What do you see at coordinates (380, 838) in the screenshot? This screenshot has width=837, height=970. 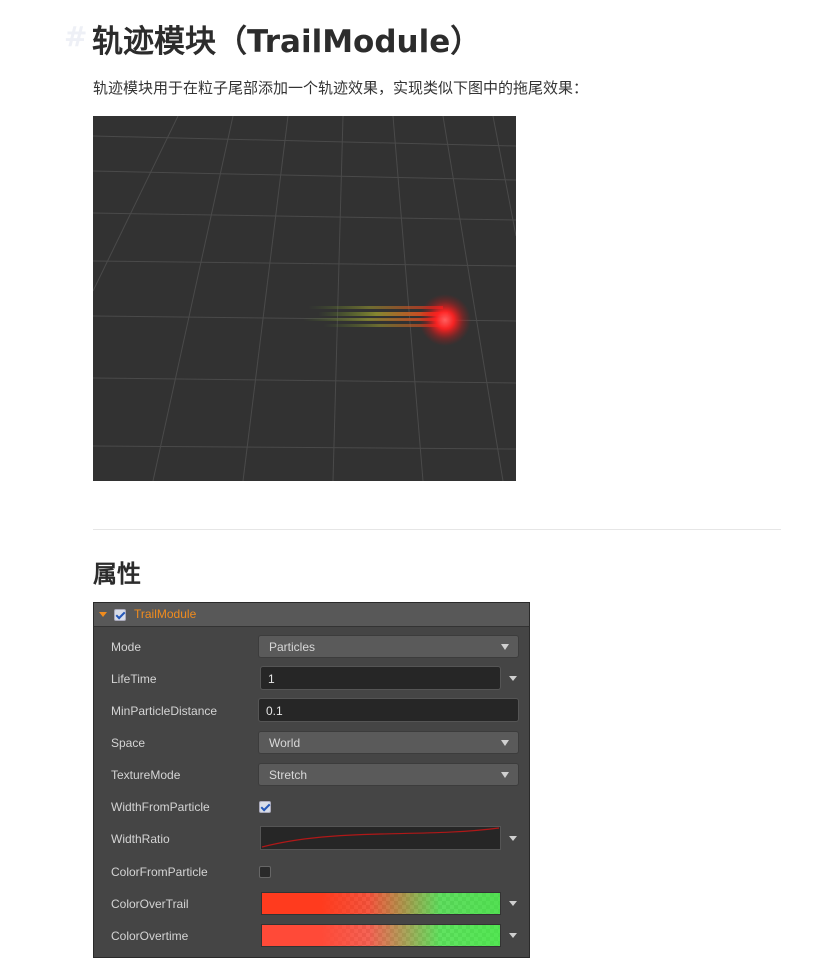 I see `width-ratio-curve-editor` at bounding box center [380, 838].